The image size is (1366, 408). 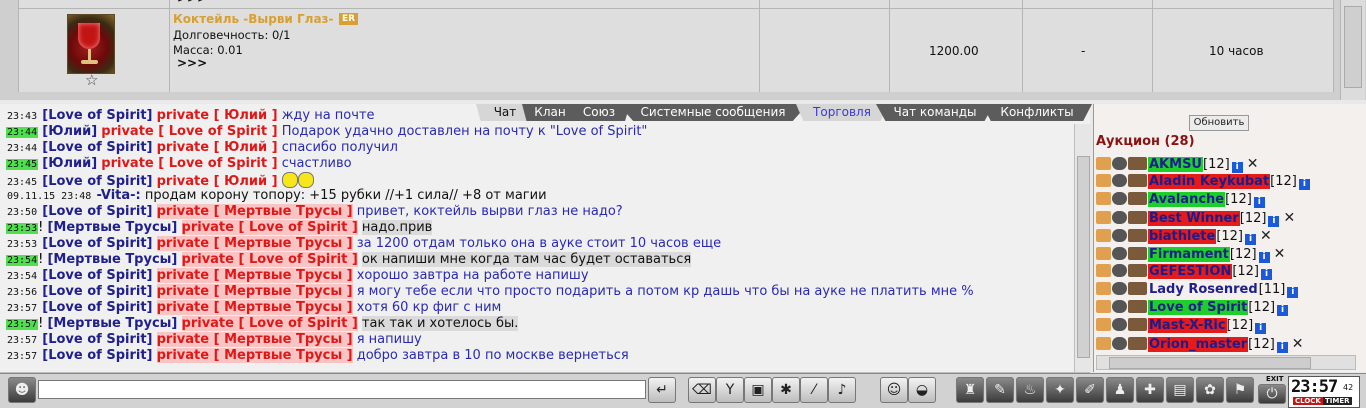 What do you see at coordinates (1150, 390) in the screenshot?
I see `plus-icon: ✚` at bounding box center [1150, 390].